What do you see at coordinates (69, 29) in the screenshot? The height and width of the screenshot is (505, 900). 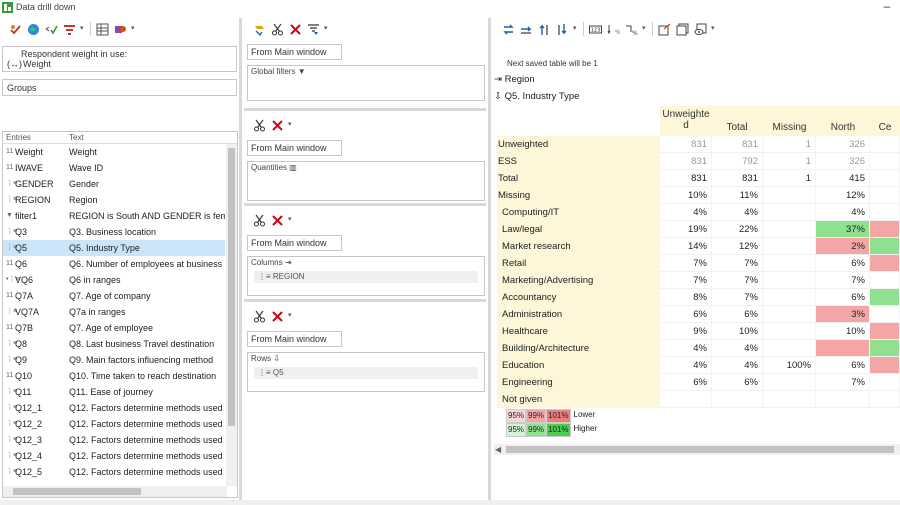 I see `filter-red-icon` at bounding box center [69, 29].